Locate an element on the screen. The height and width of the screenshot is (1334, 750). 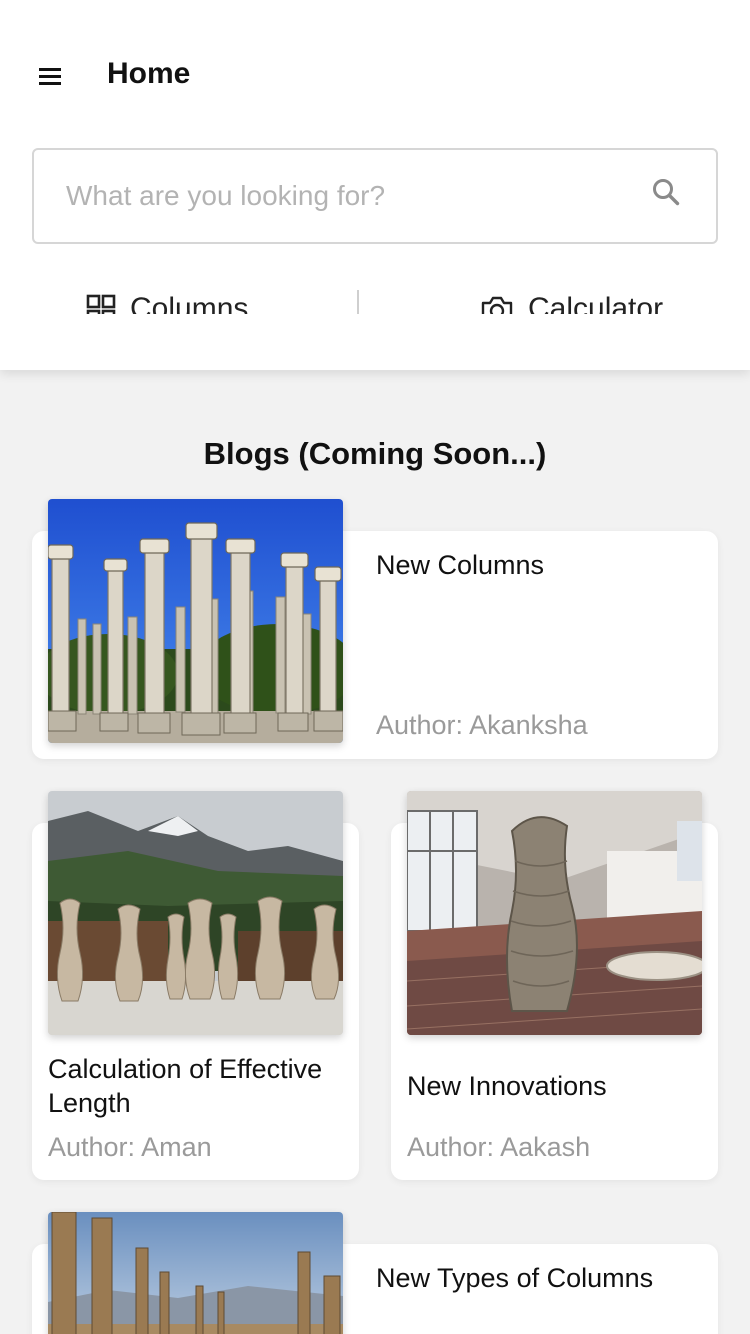
columns-nav-label: Columns is located at coordinates (189, 303).